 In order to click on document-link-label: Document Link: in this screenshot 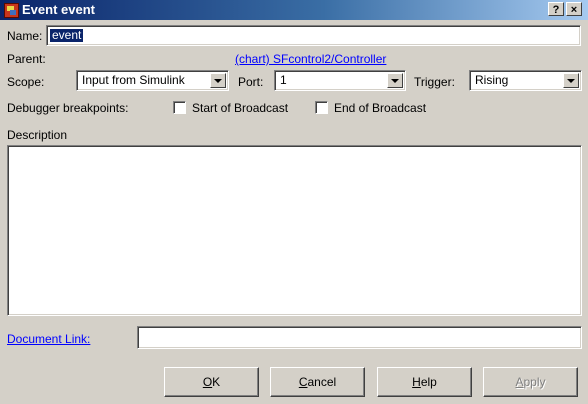, I will do `click(48, 339)`.